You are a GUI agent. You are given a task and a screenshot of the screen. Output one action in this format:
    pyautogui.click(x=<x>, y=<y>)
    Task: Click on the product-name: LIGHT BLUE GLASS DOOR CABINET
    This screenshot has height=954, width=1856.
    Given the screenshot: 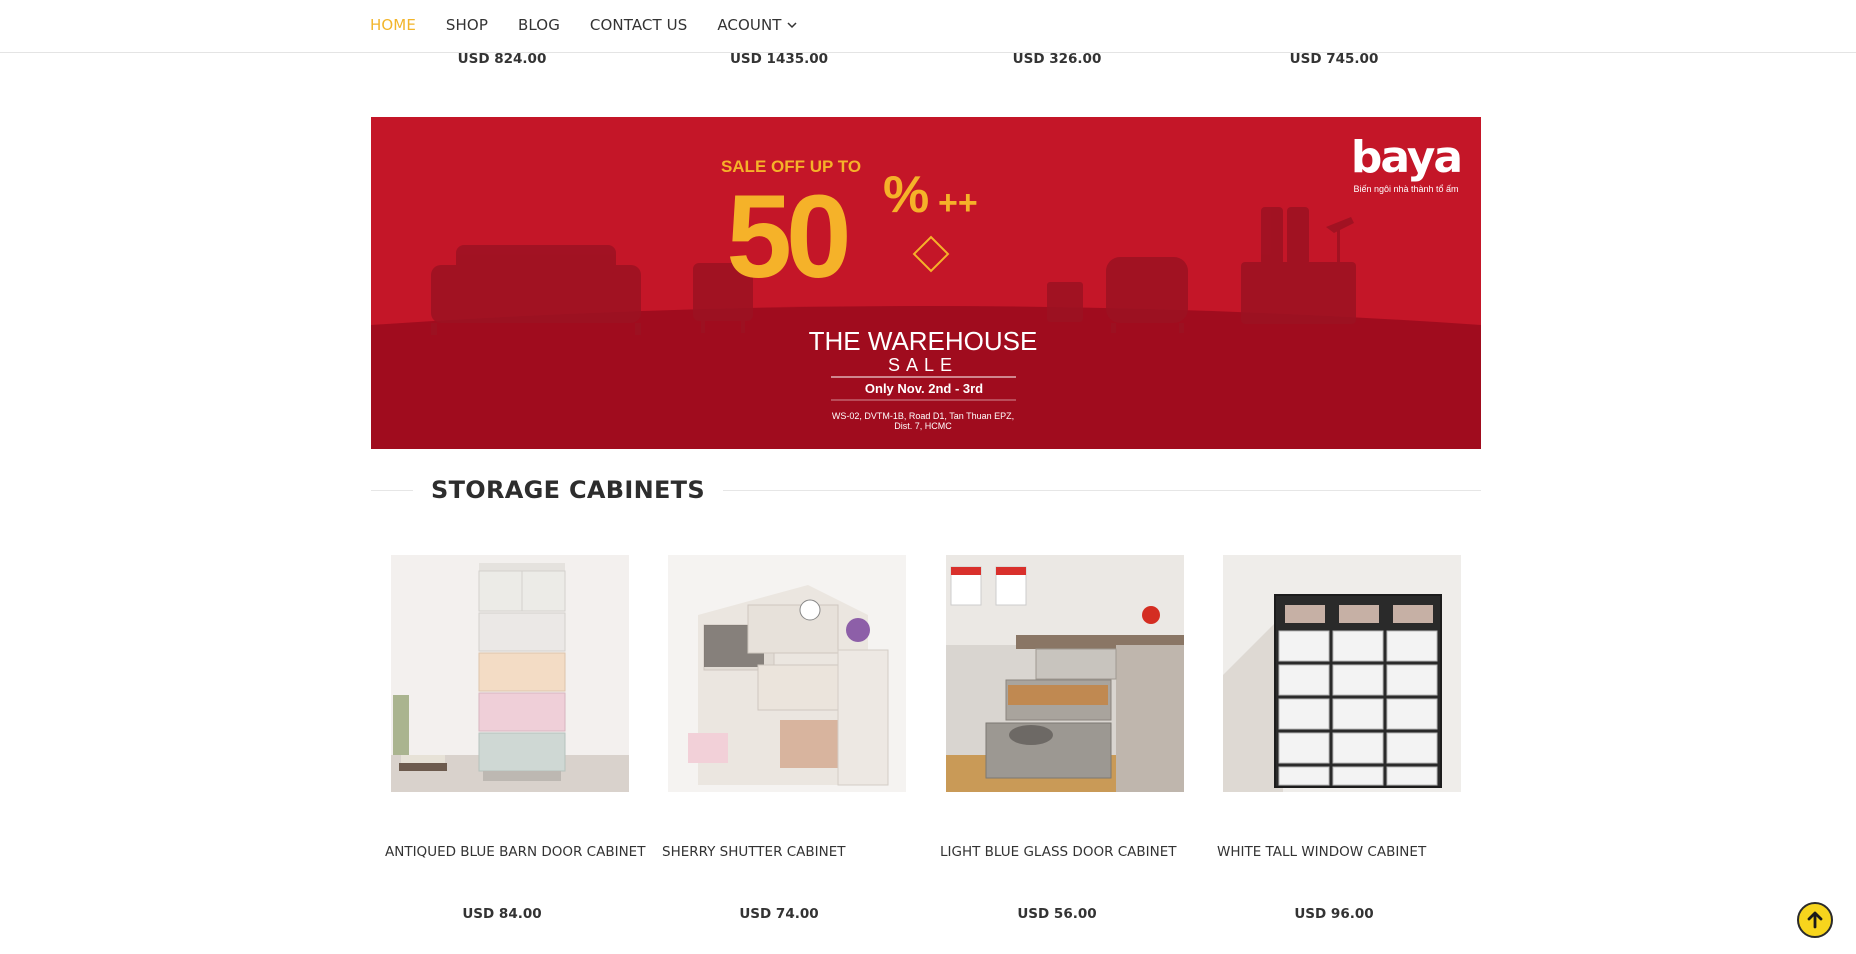 What is the action you would take?
    pyautogui.click(x=1058, y=852)
    